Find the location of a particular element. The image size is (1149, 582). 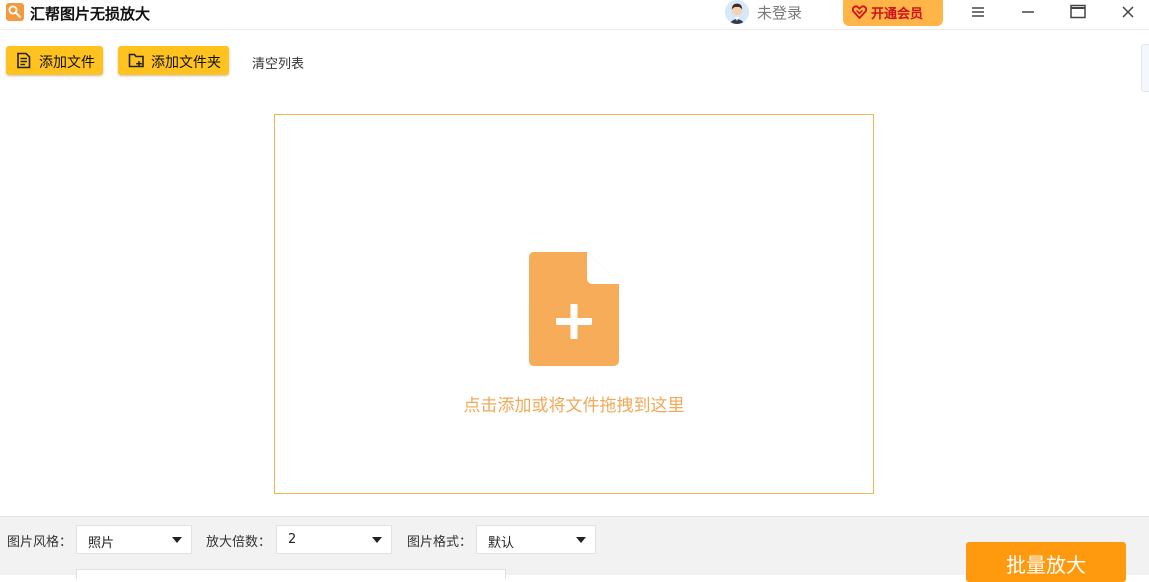

batch-upscale-label: 批量放大 is located at coordinates (1046, 565).